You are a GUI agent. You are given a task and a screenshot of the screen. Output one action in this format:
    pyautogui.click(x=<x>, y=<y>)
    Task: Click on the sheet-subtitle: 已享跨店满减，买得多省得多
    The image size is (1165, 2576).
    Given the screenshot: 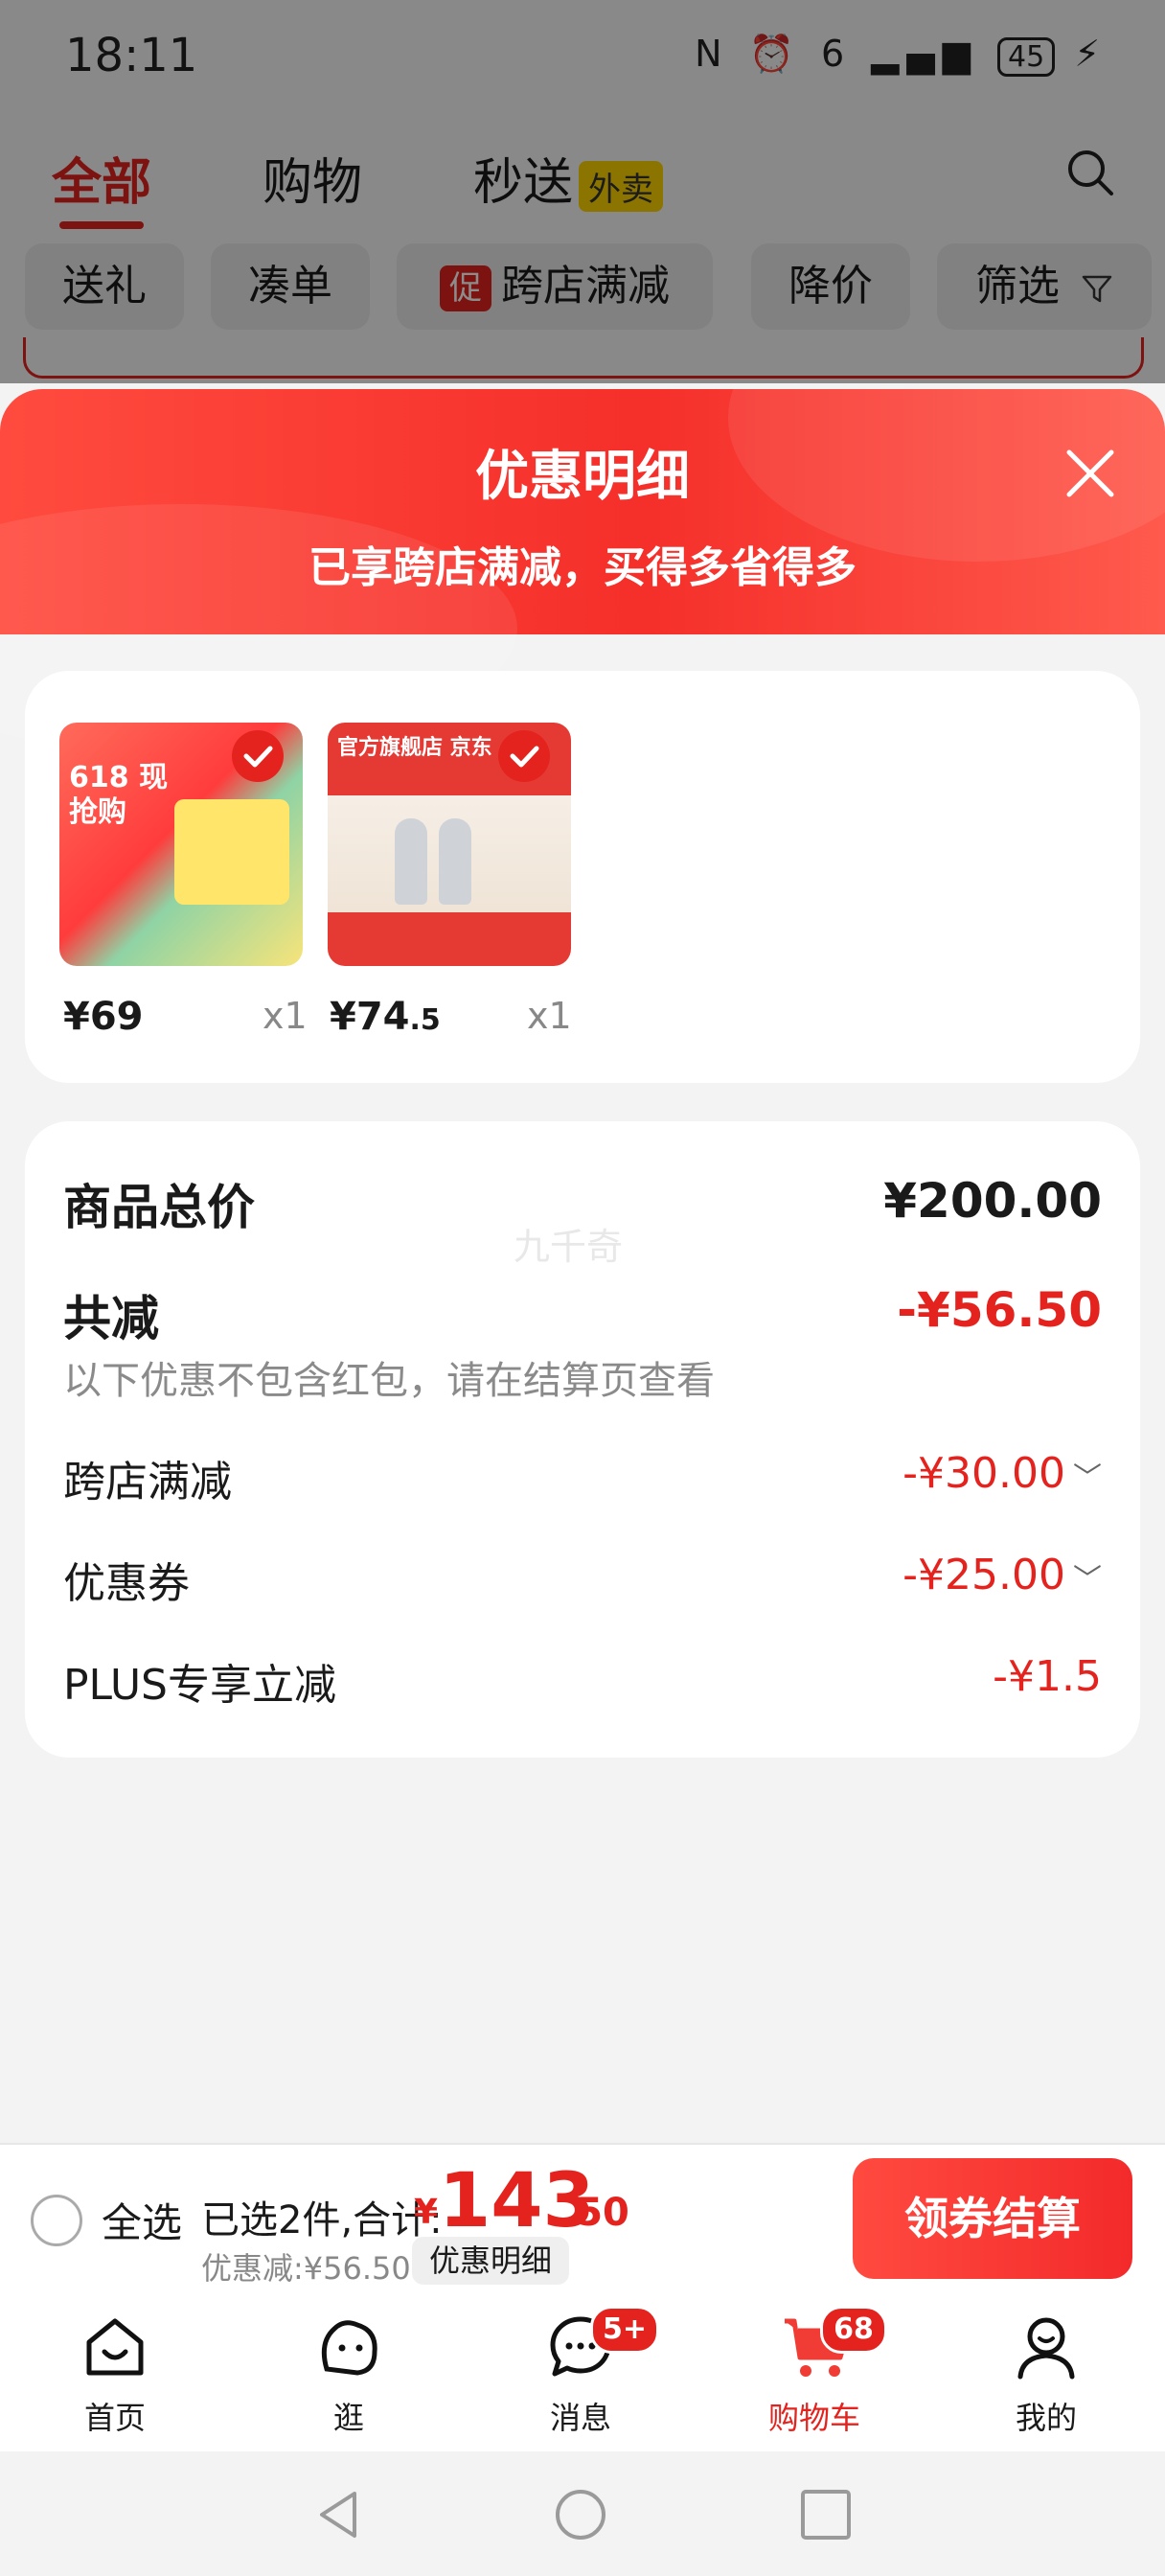 What is the action you would take?
    pyautogui.click(x=582, y=567)
    